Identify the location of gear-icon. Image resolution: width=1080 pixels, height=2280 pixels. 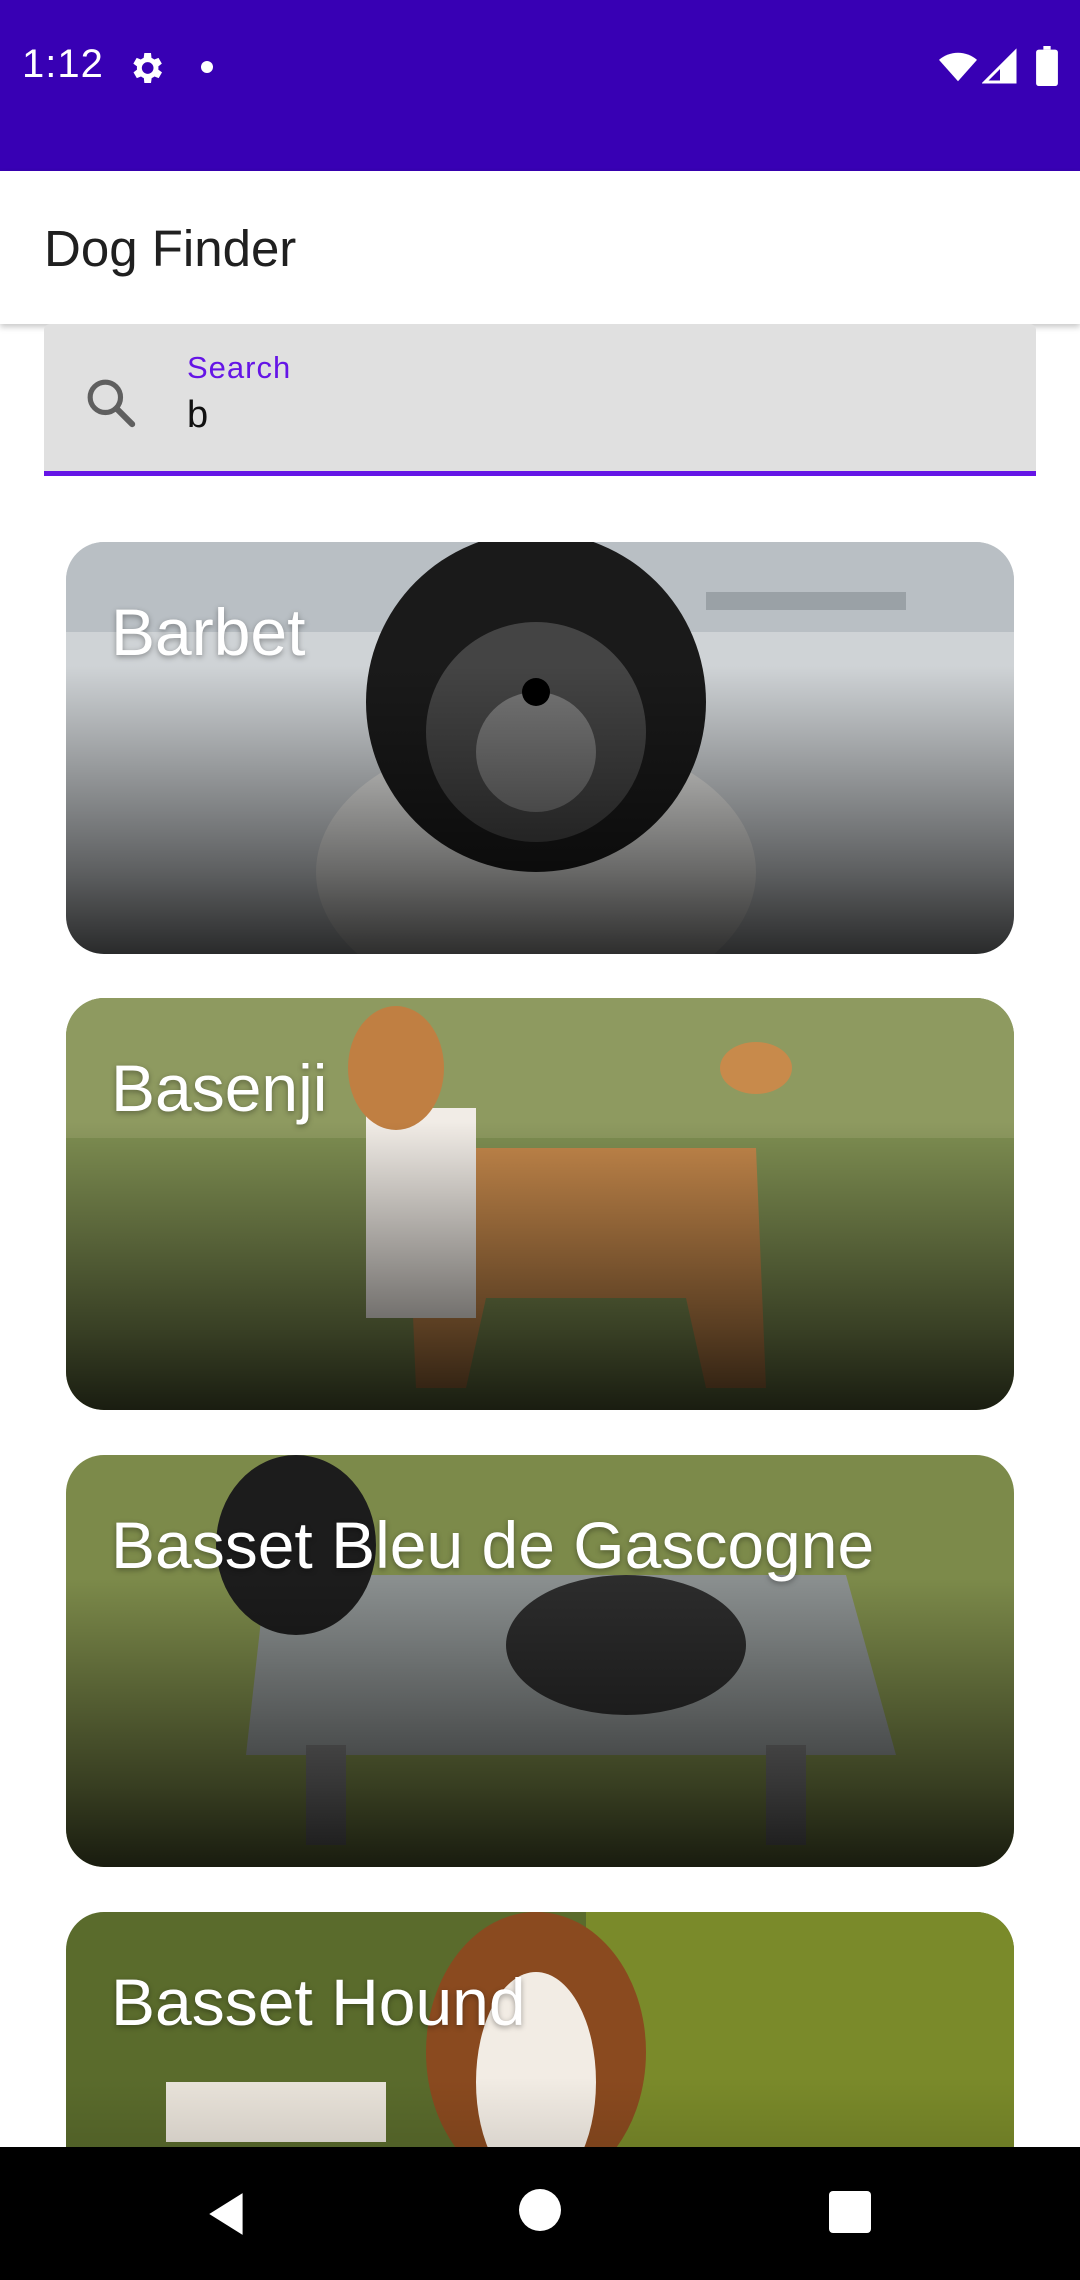
(147, 68).